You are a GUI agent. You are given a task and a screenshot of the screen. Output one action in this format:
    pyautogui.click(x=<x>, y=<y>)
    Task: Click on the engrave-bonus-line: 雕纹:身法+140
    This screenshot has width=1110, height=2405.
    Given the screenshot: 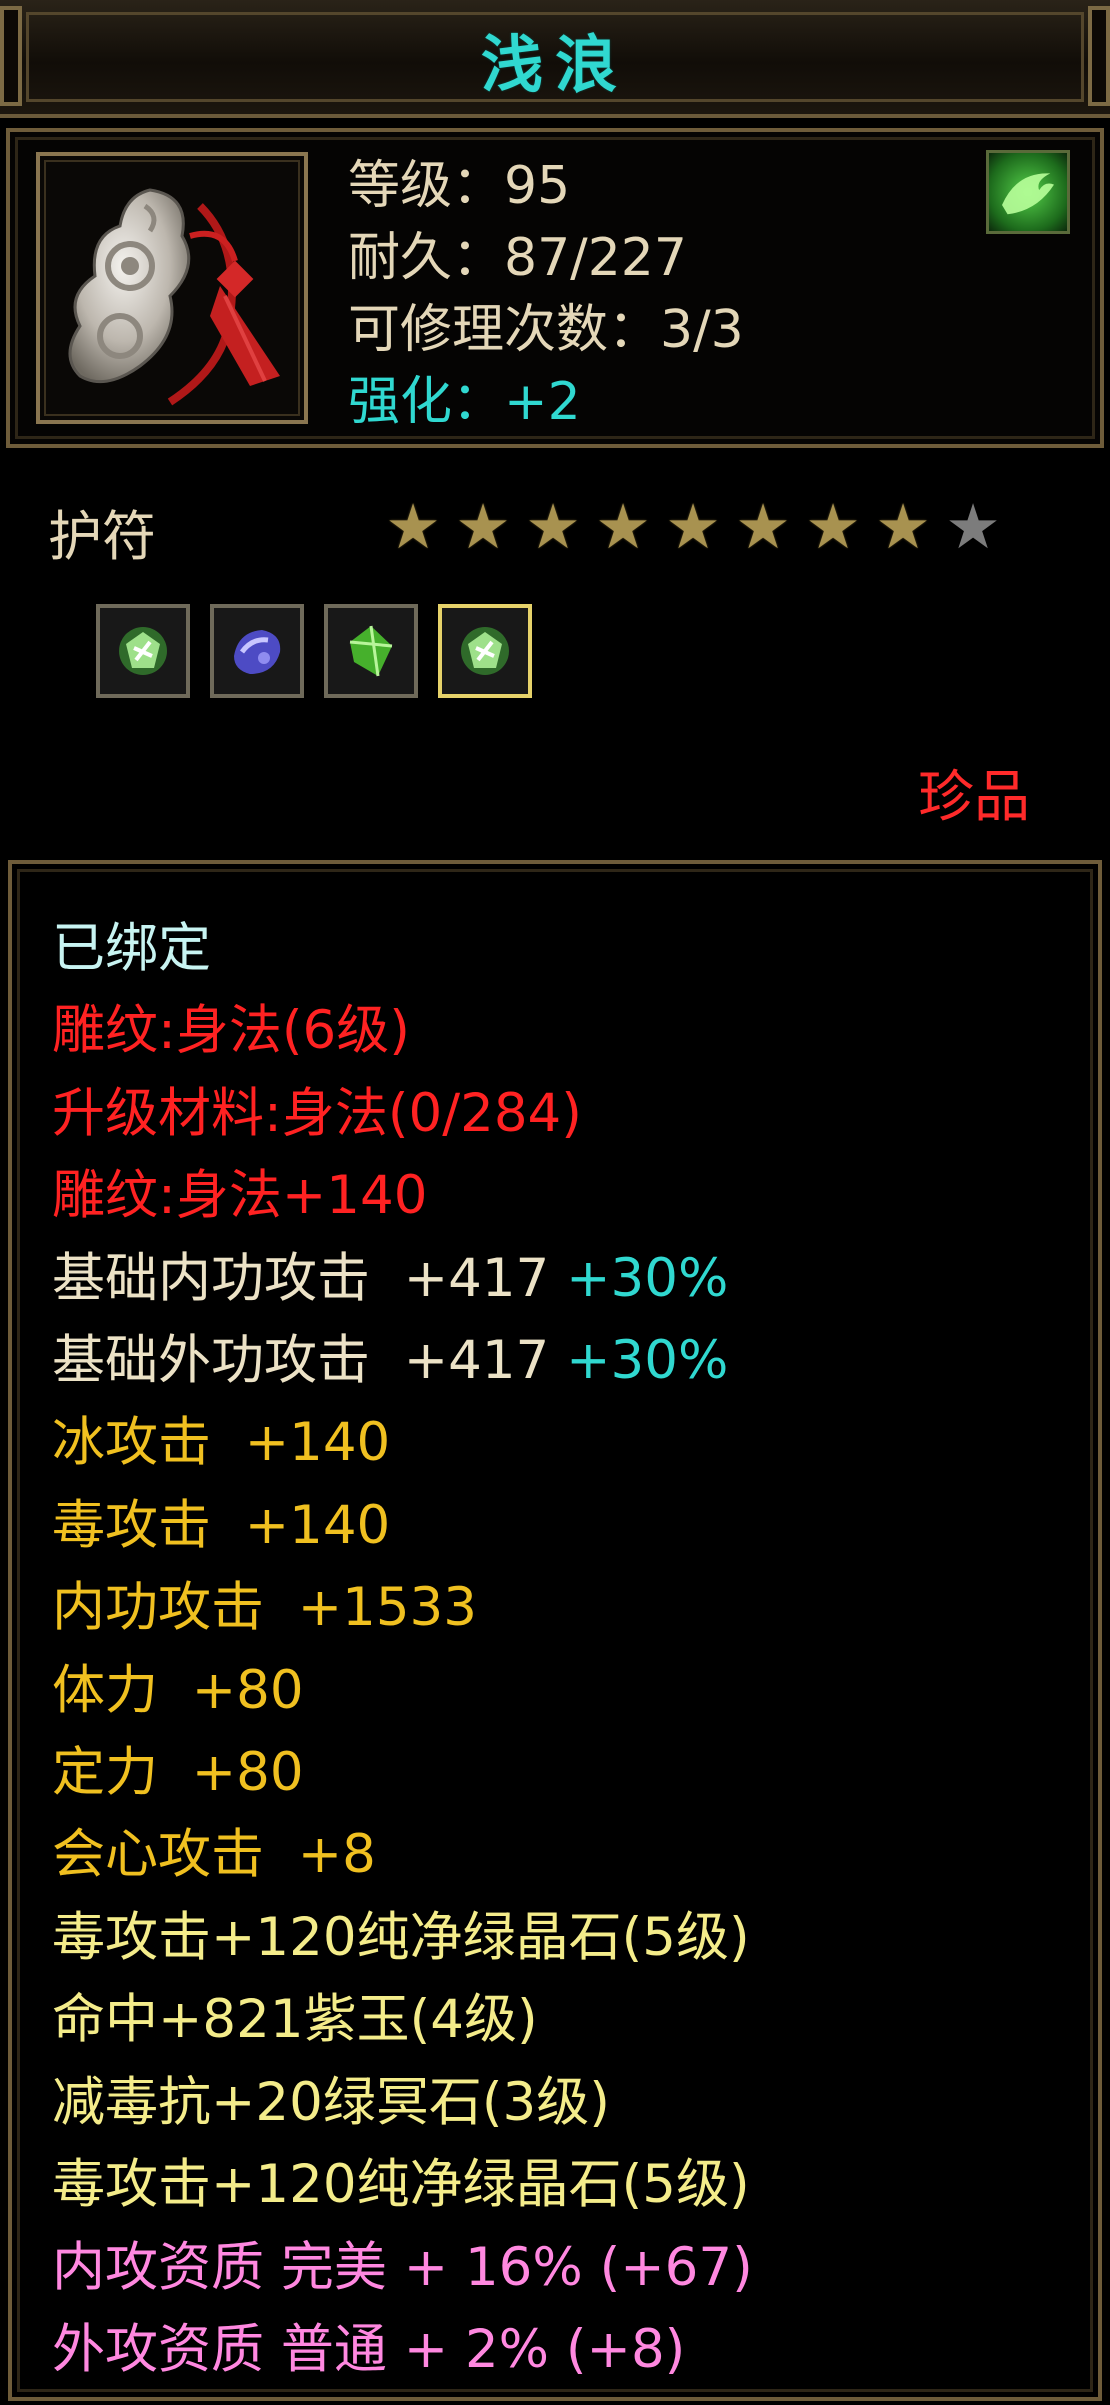 What is the action you would take?
    pyautogui.click(x=240, y=1196)
    